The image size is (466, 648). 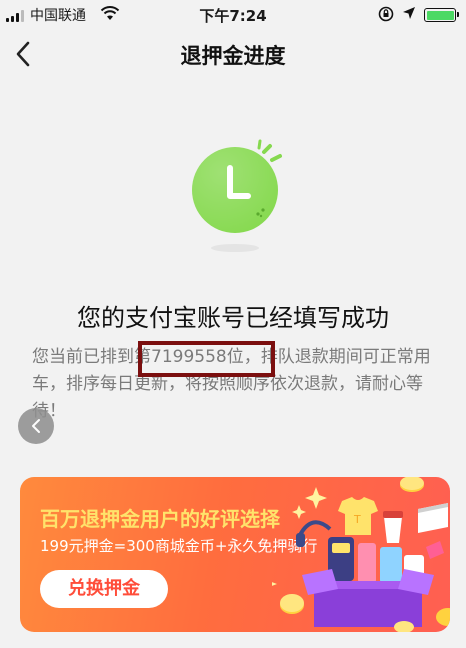 What do you see at coordinates (227, 384) in the screenshot?
I see `queue-description-line: 车，排序每日更新，将按照顺序依次退款，请耐心等` at bounding box center [227, 384].